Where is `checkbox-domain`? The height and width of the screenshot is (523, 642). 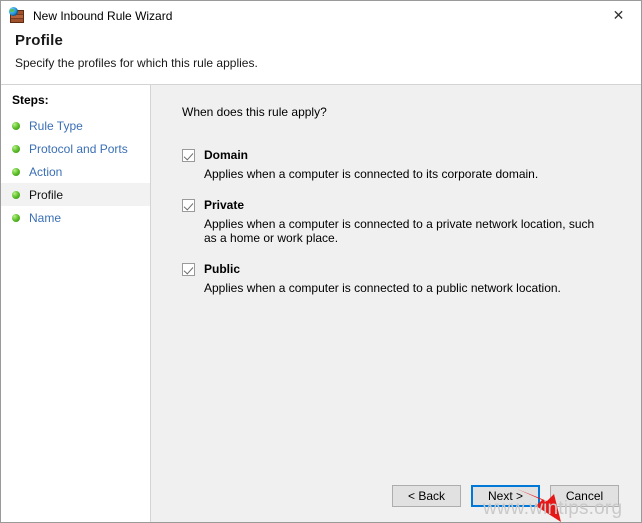
checkbox-domain is located at coordinates (188, 155).